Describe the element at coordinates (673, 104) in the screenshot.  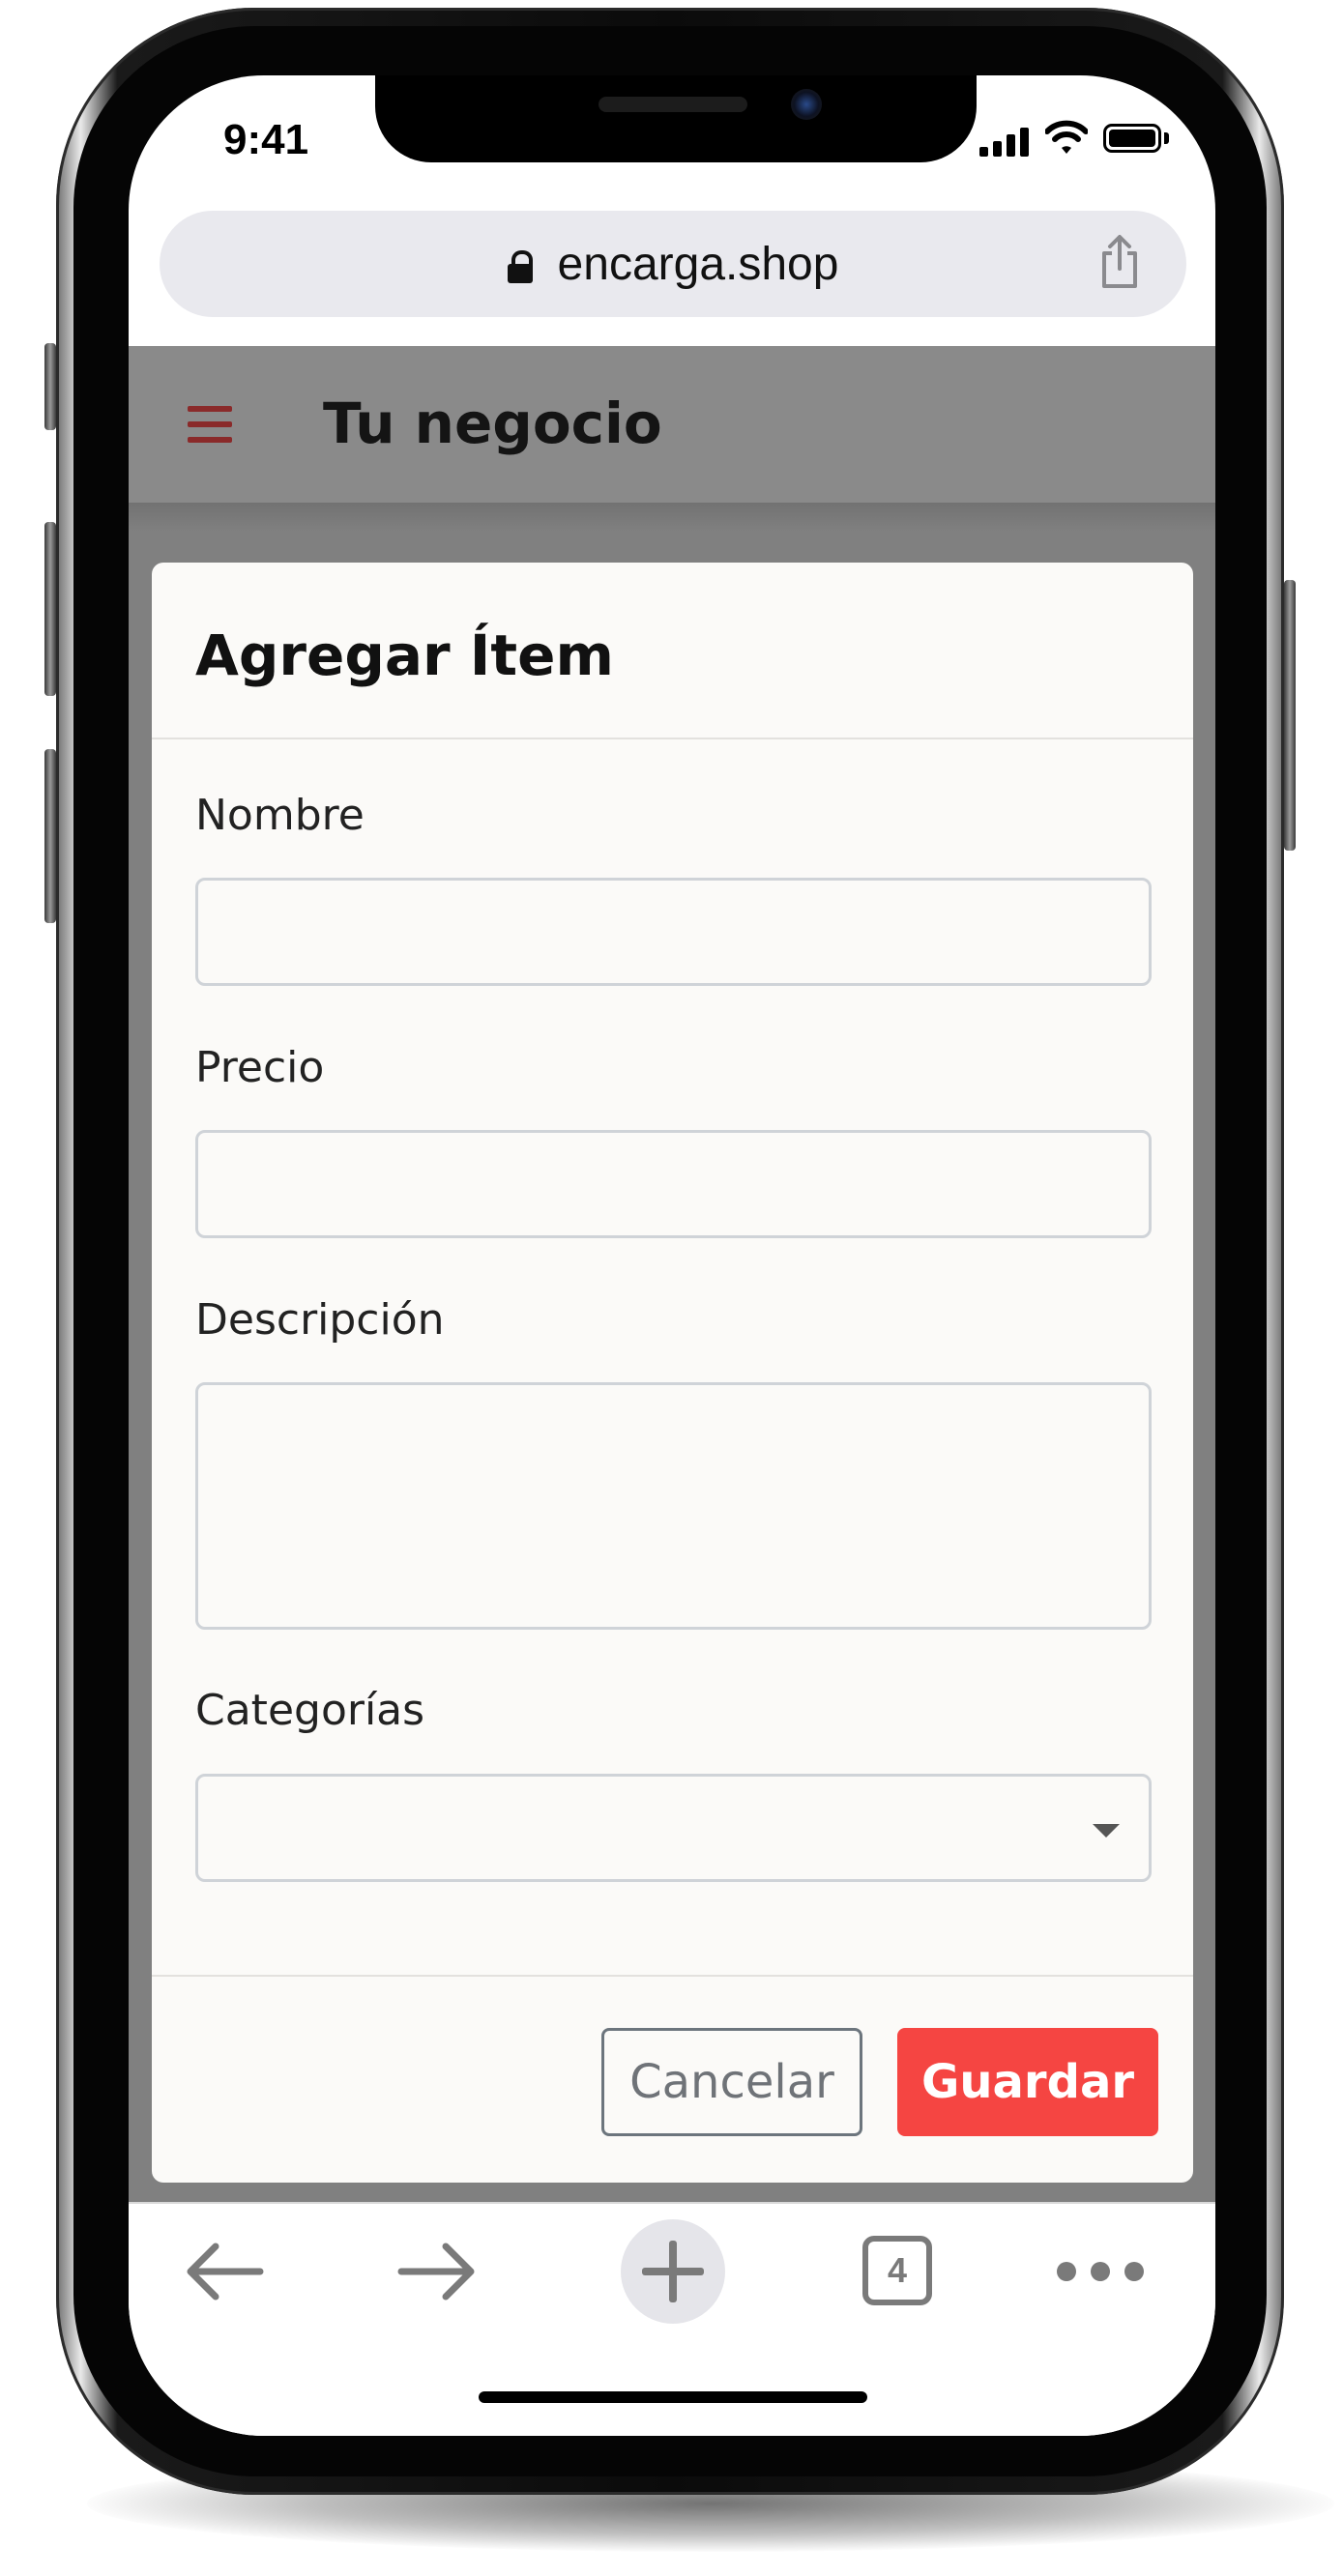
I see `speaker-grille` at that location.